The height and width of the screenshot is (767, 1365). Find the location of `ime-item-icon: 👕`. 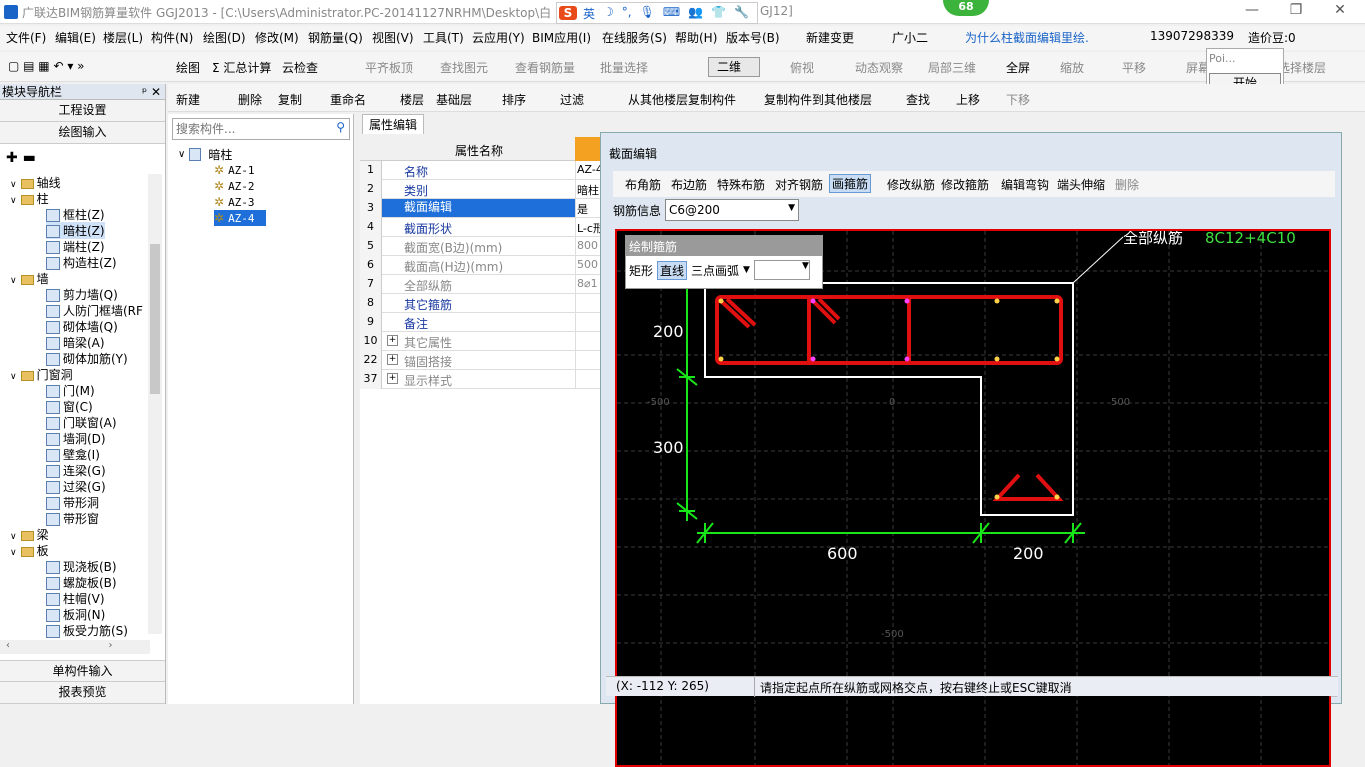

ime-item-icon: 👕 is located at coordinates (718, 13).